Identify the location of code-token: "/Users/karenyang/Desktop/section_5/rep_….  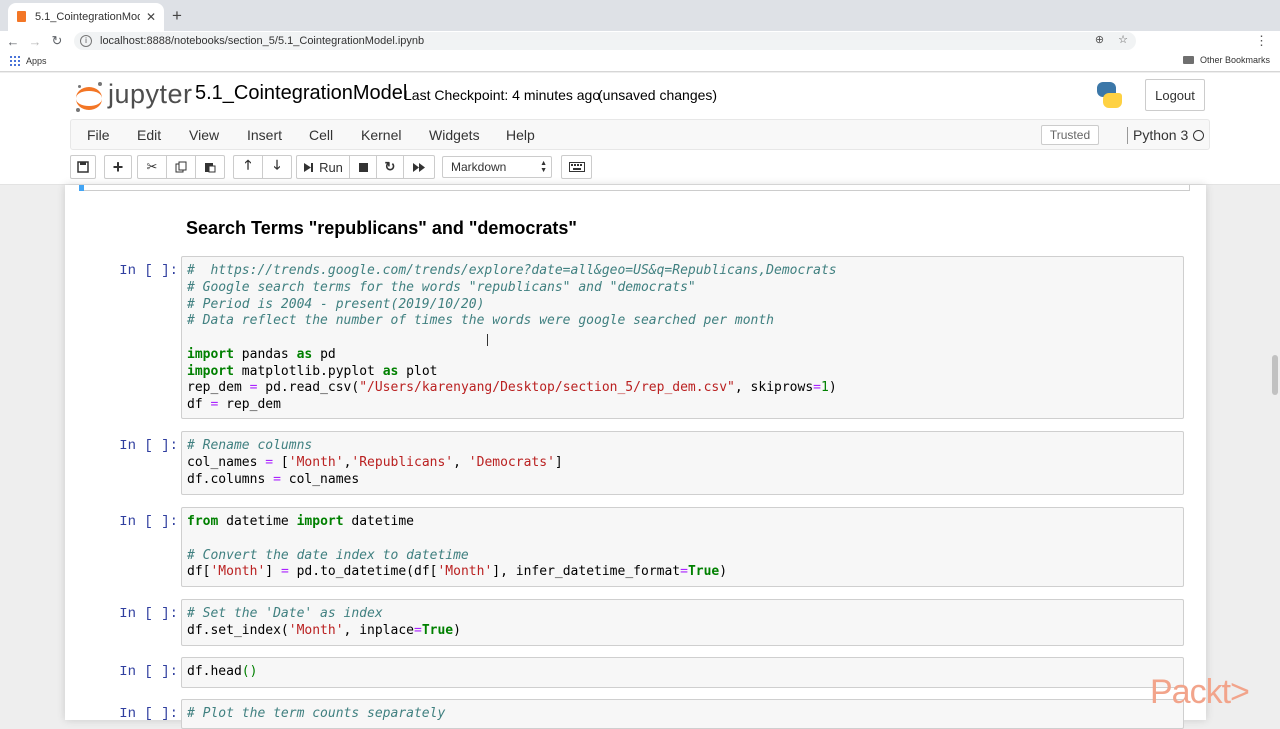
(547, 388).